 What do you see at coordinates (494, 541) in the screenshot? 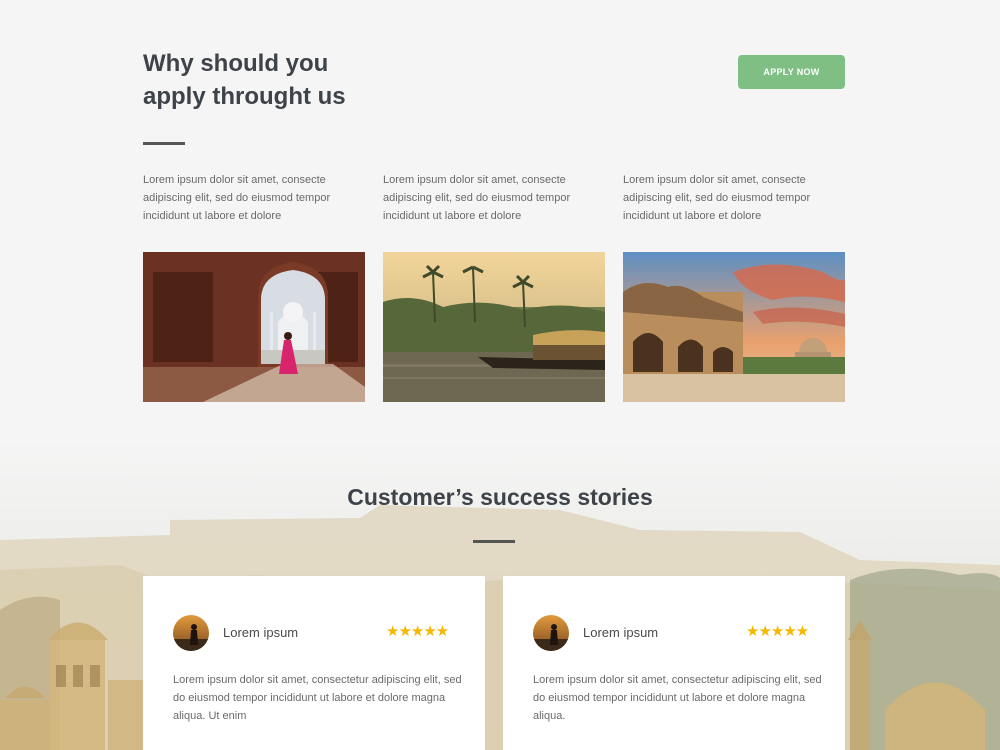
I see `stories-divider` at bounding box center [494, 541].